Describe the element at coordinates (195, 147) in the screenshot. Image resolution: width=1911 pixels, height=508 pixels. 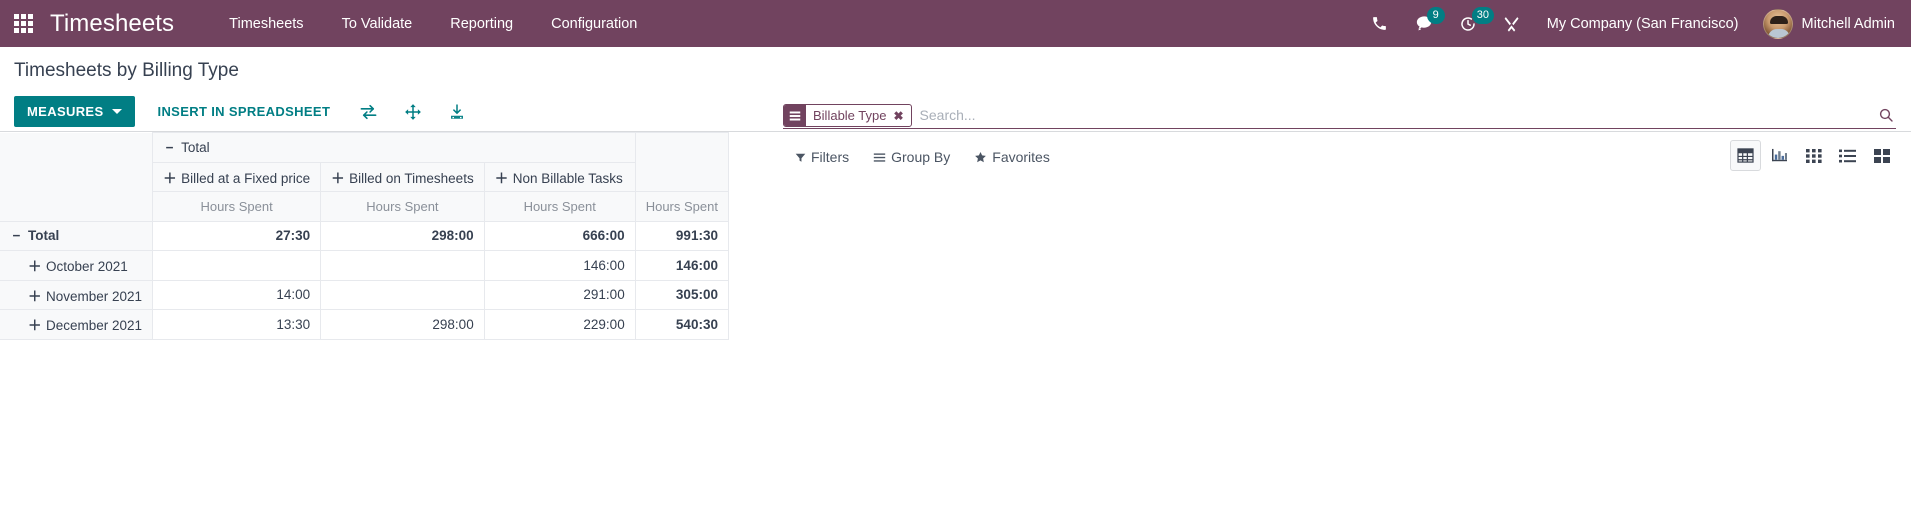
I see `pivot-col-group-total-label: Total` at that location.